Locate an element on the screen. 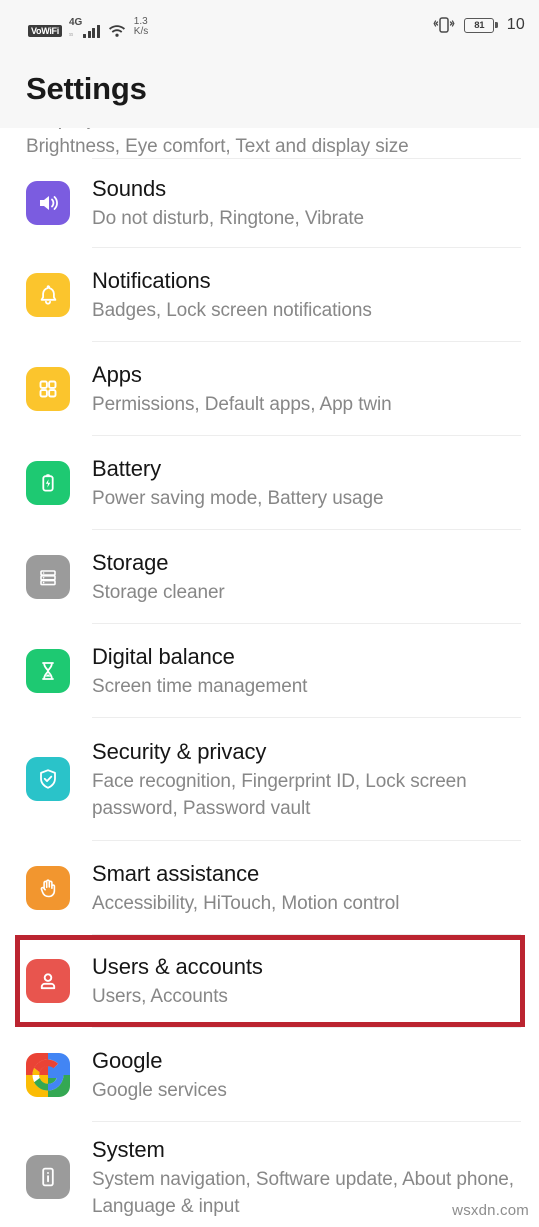  list-item-title: Apps is located at coordinates (117, 374).